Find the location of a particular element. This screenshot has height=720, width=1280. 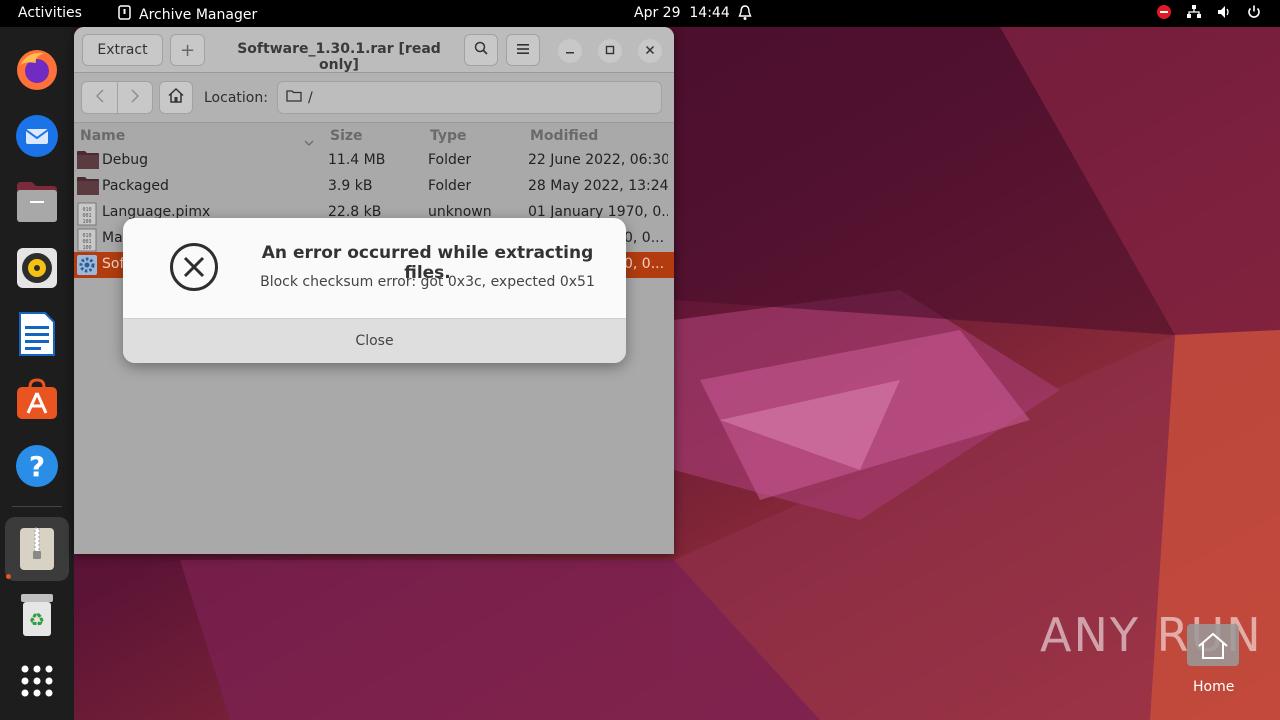

maximize-button is located at coordinates (610, 51).